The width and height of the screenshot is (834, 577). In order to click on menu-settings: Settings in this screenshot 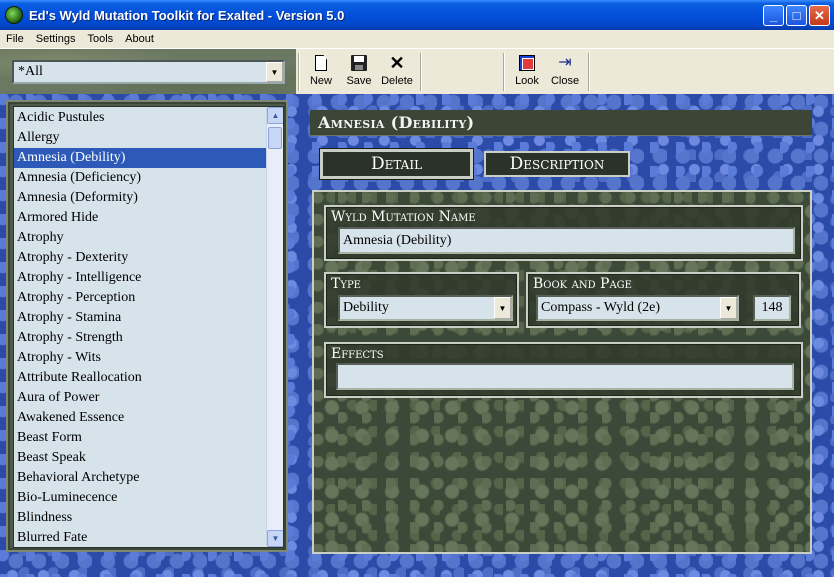, I will do `click(56, 39)`.